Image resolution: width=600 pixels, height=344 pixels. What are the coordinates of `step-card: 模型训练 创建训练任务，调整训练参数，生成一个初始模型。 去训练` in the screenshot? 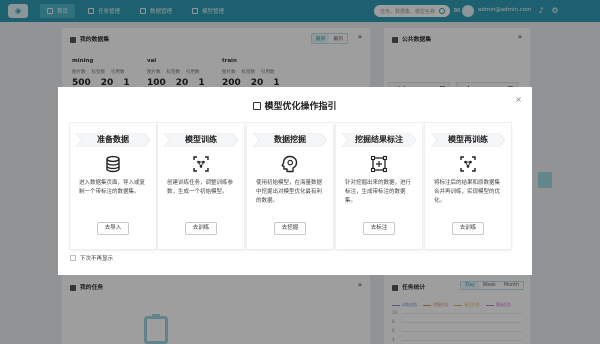 It's located at (201, 186).